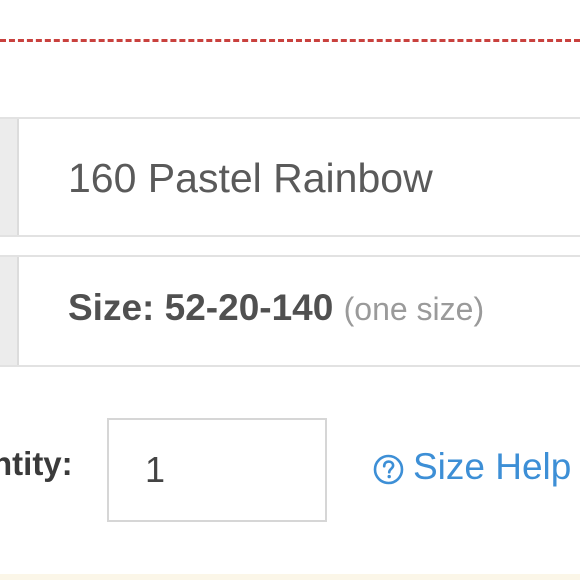  Describe the element at coordinates (36, 463) in the screenshot. I see `quantity-label: ntity:` at that location.